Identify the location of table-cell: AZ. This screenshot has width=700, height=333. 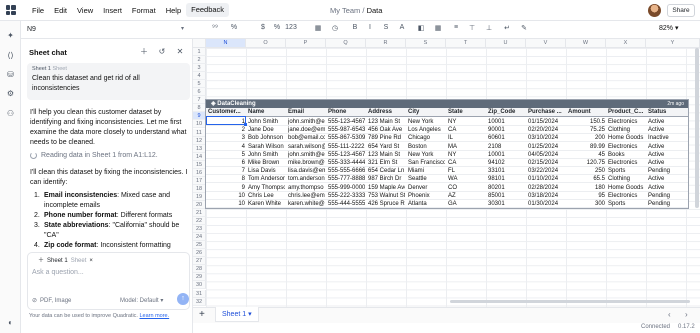
(466, 196).